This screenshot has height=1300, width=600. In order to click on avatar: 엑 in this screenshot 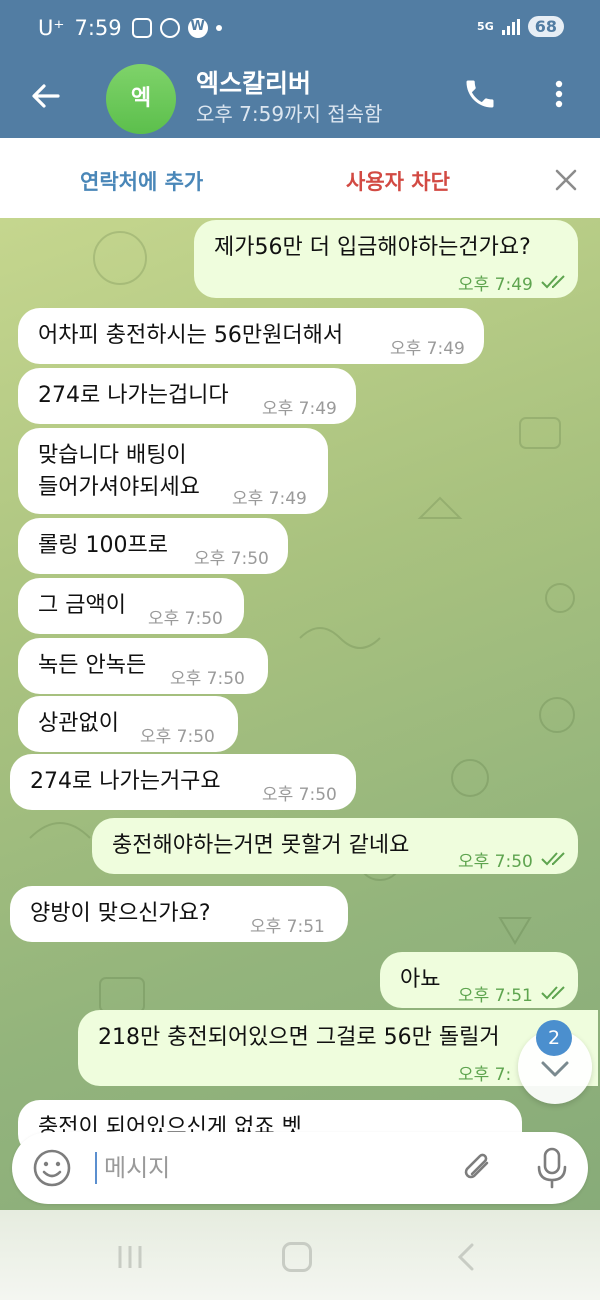, I will do `click(141, 99)`.